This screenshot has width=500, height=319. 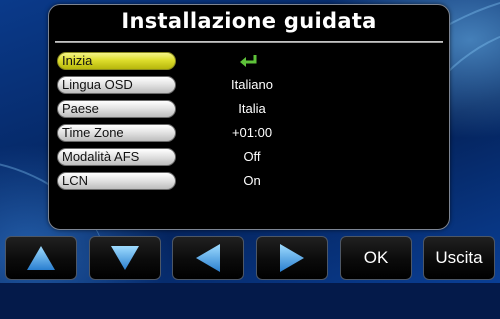 I want to click on arrow-down-icon, so click(x=125, y=258).